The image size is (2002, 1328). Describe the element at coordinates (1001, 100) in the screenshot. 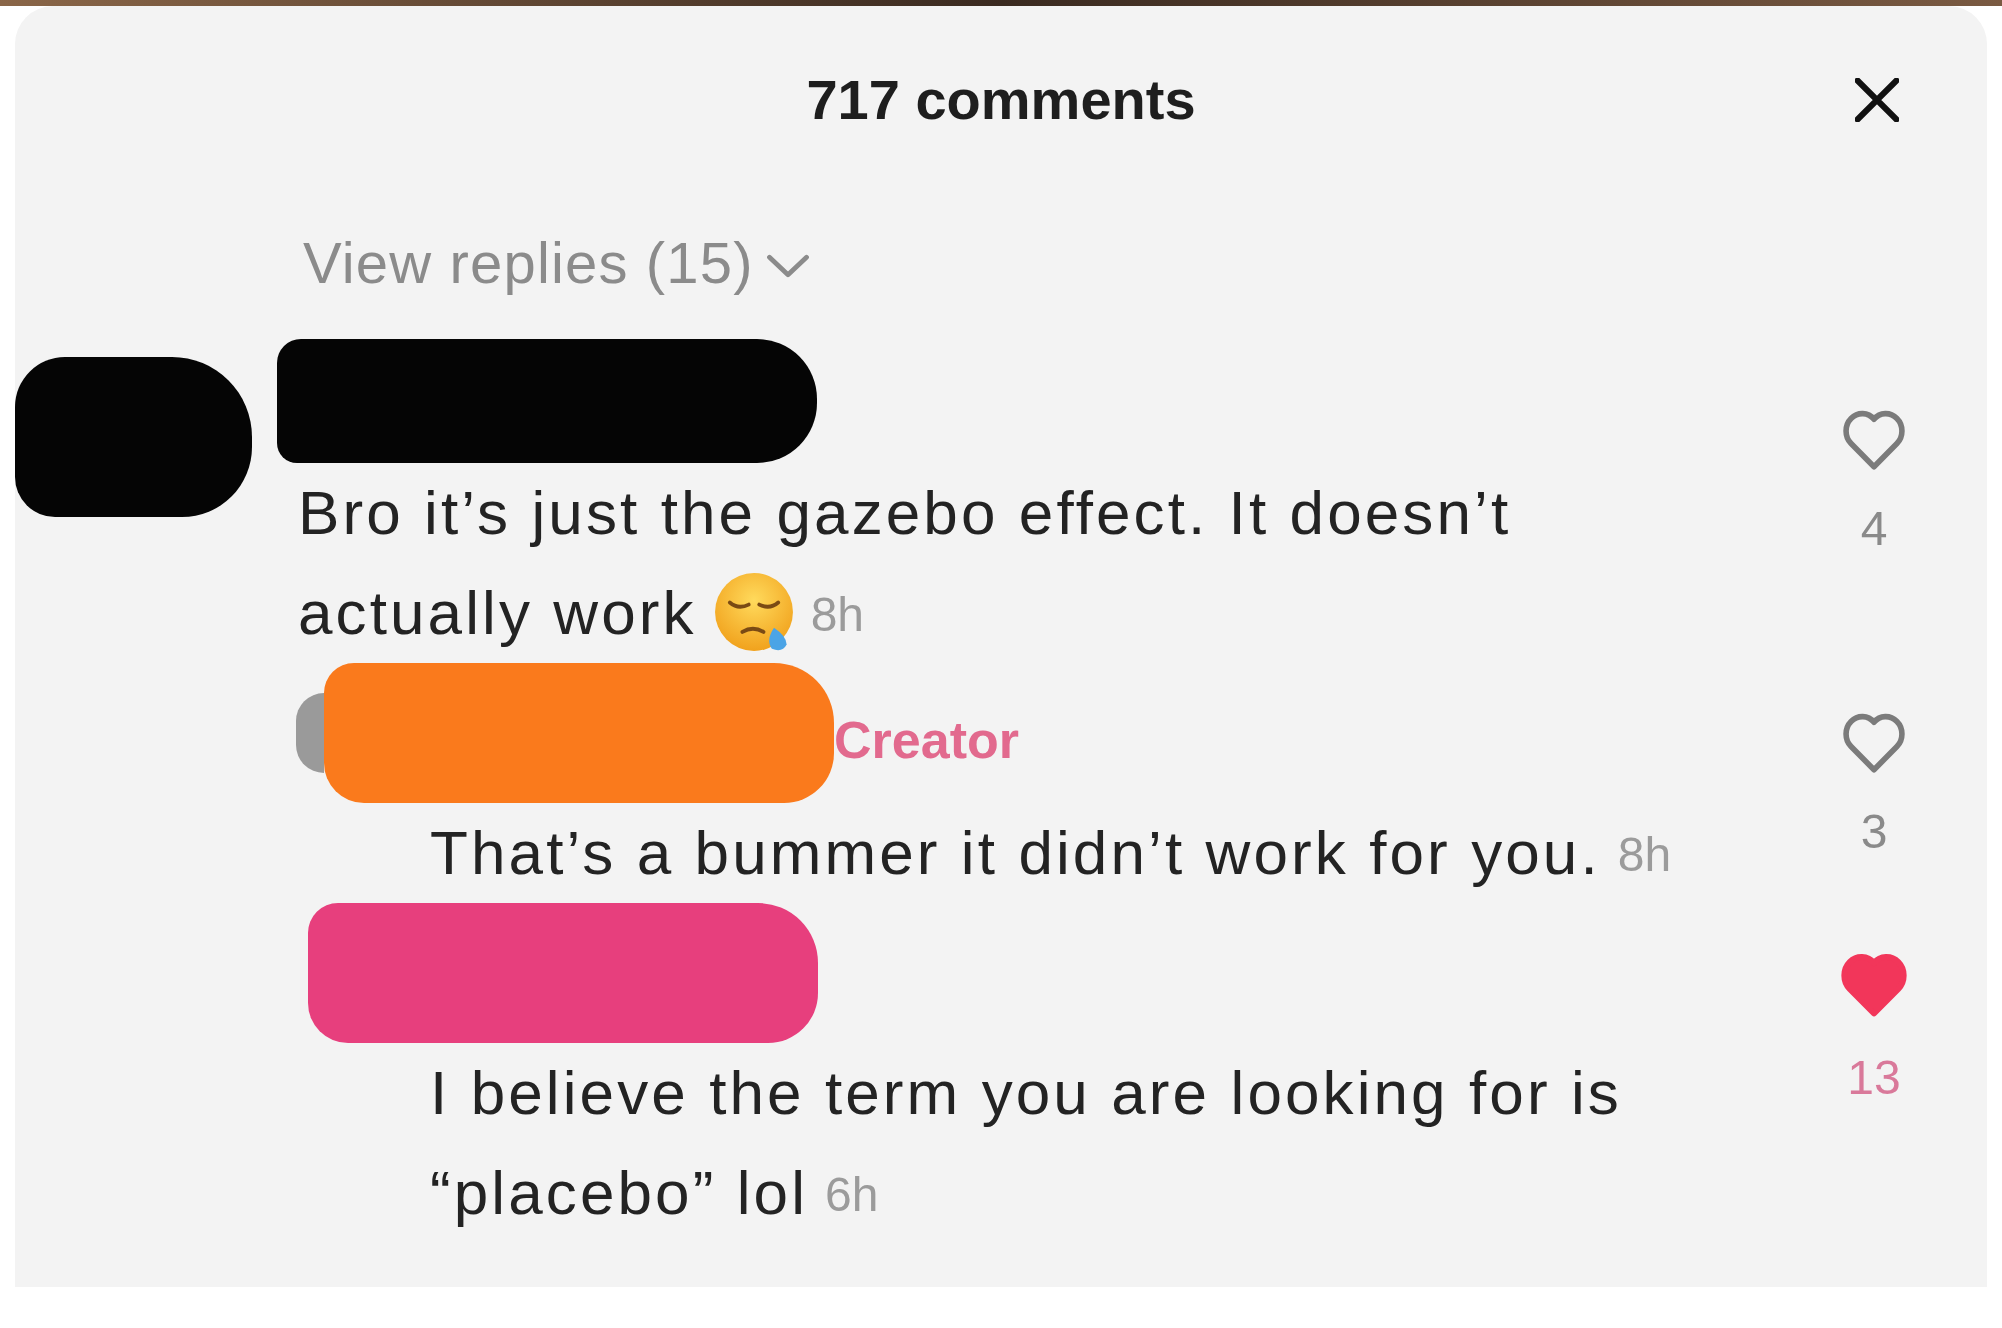

I see `panel-title: 717 comments` at that location.